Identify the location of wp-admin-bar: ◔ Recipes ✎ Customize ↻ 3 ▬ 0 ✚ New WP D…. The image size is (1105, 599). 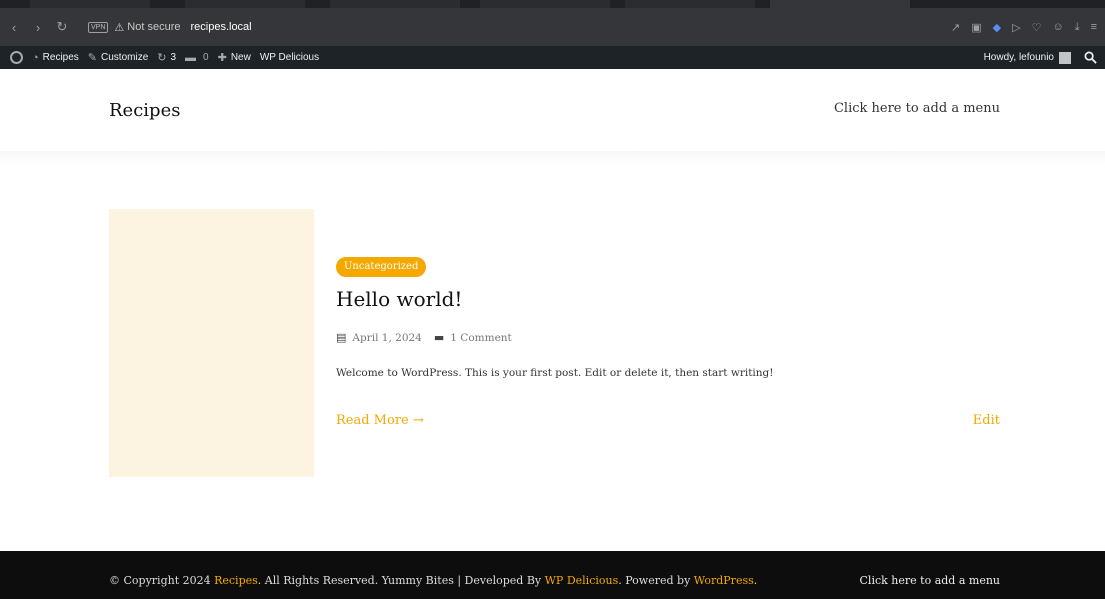
(552, 57).